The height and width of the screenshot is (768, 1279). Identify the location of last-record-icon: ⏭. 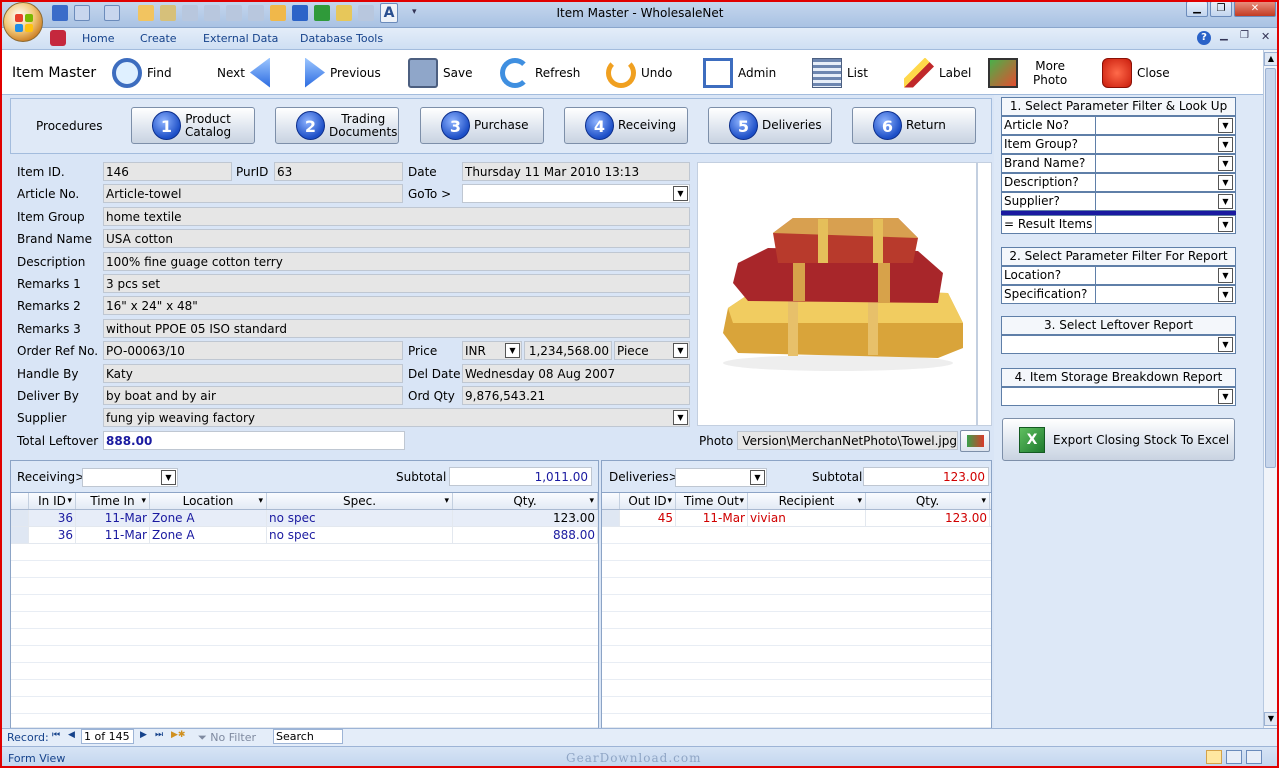
(159, 735).